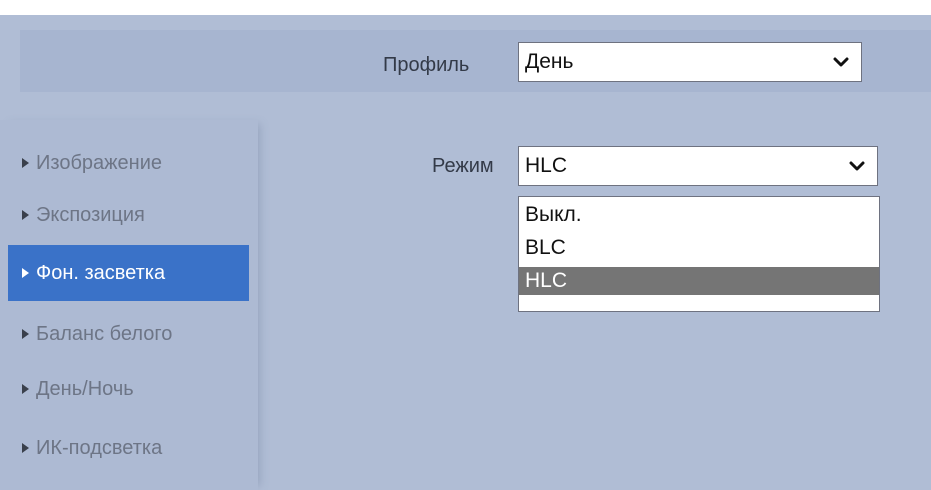 The image size is (931, 490). What do you see at coordinates (104, 334) in the screenshot?
I see `sidebar-item-label: Баланс белого` at bounding box center [104, 334].